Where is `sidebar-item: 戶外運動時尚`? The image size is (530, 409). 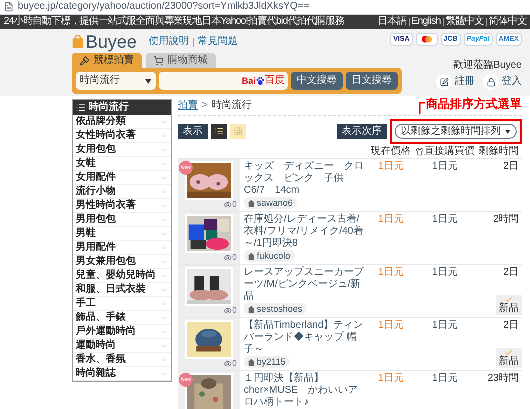 sidebar-item: 戶外運動時尚 is located at coordinates (122, 332).